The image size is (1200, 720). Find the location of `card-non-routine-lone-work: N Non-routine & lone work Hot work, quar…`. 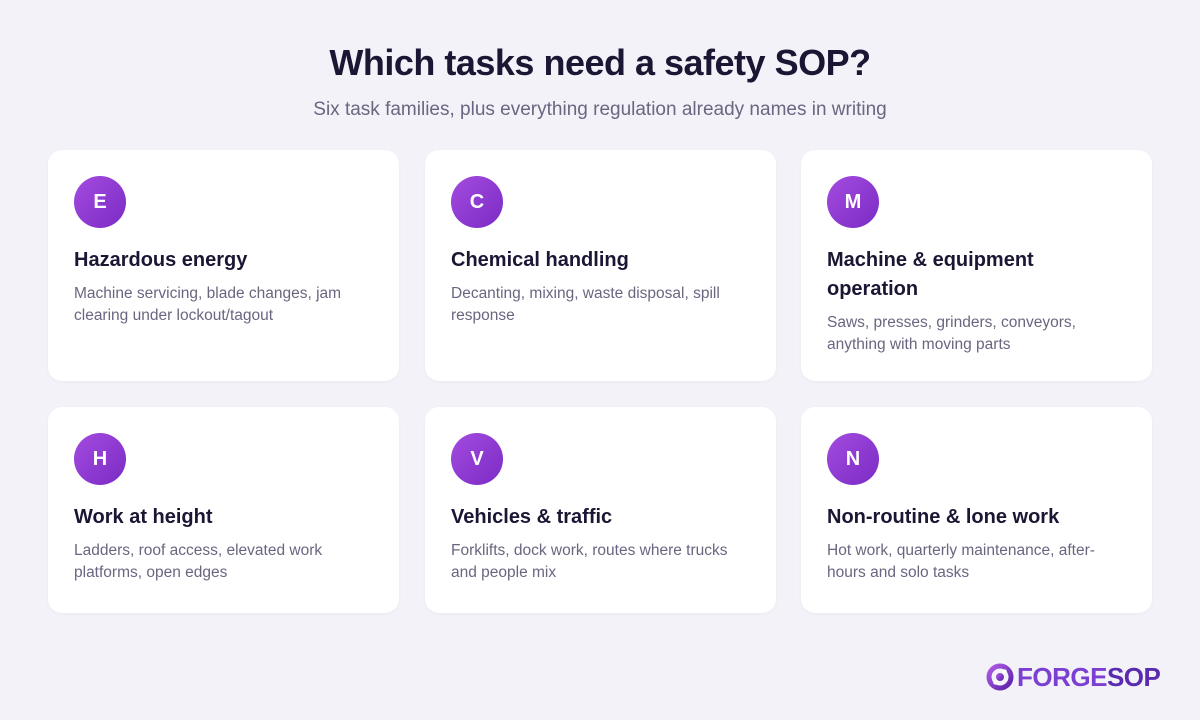

card-non-routine-lone-work: N Non-routine & lone work Hot work, quar… is located at coordinates (976, 510).